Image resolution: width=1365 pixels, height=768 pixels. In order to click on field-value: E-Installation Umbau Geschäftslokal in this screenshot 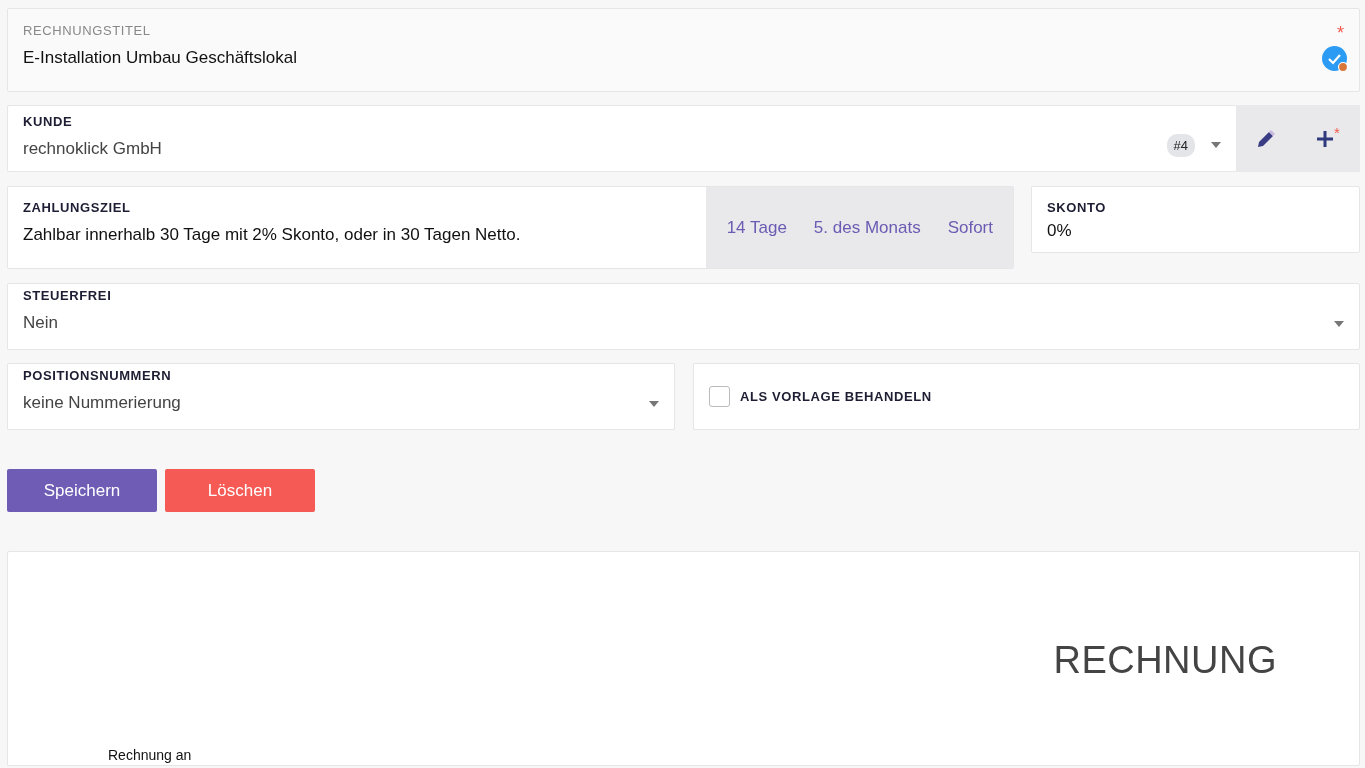, I will do `click(160, 58)`.